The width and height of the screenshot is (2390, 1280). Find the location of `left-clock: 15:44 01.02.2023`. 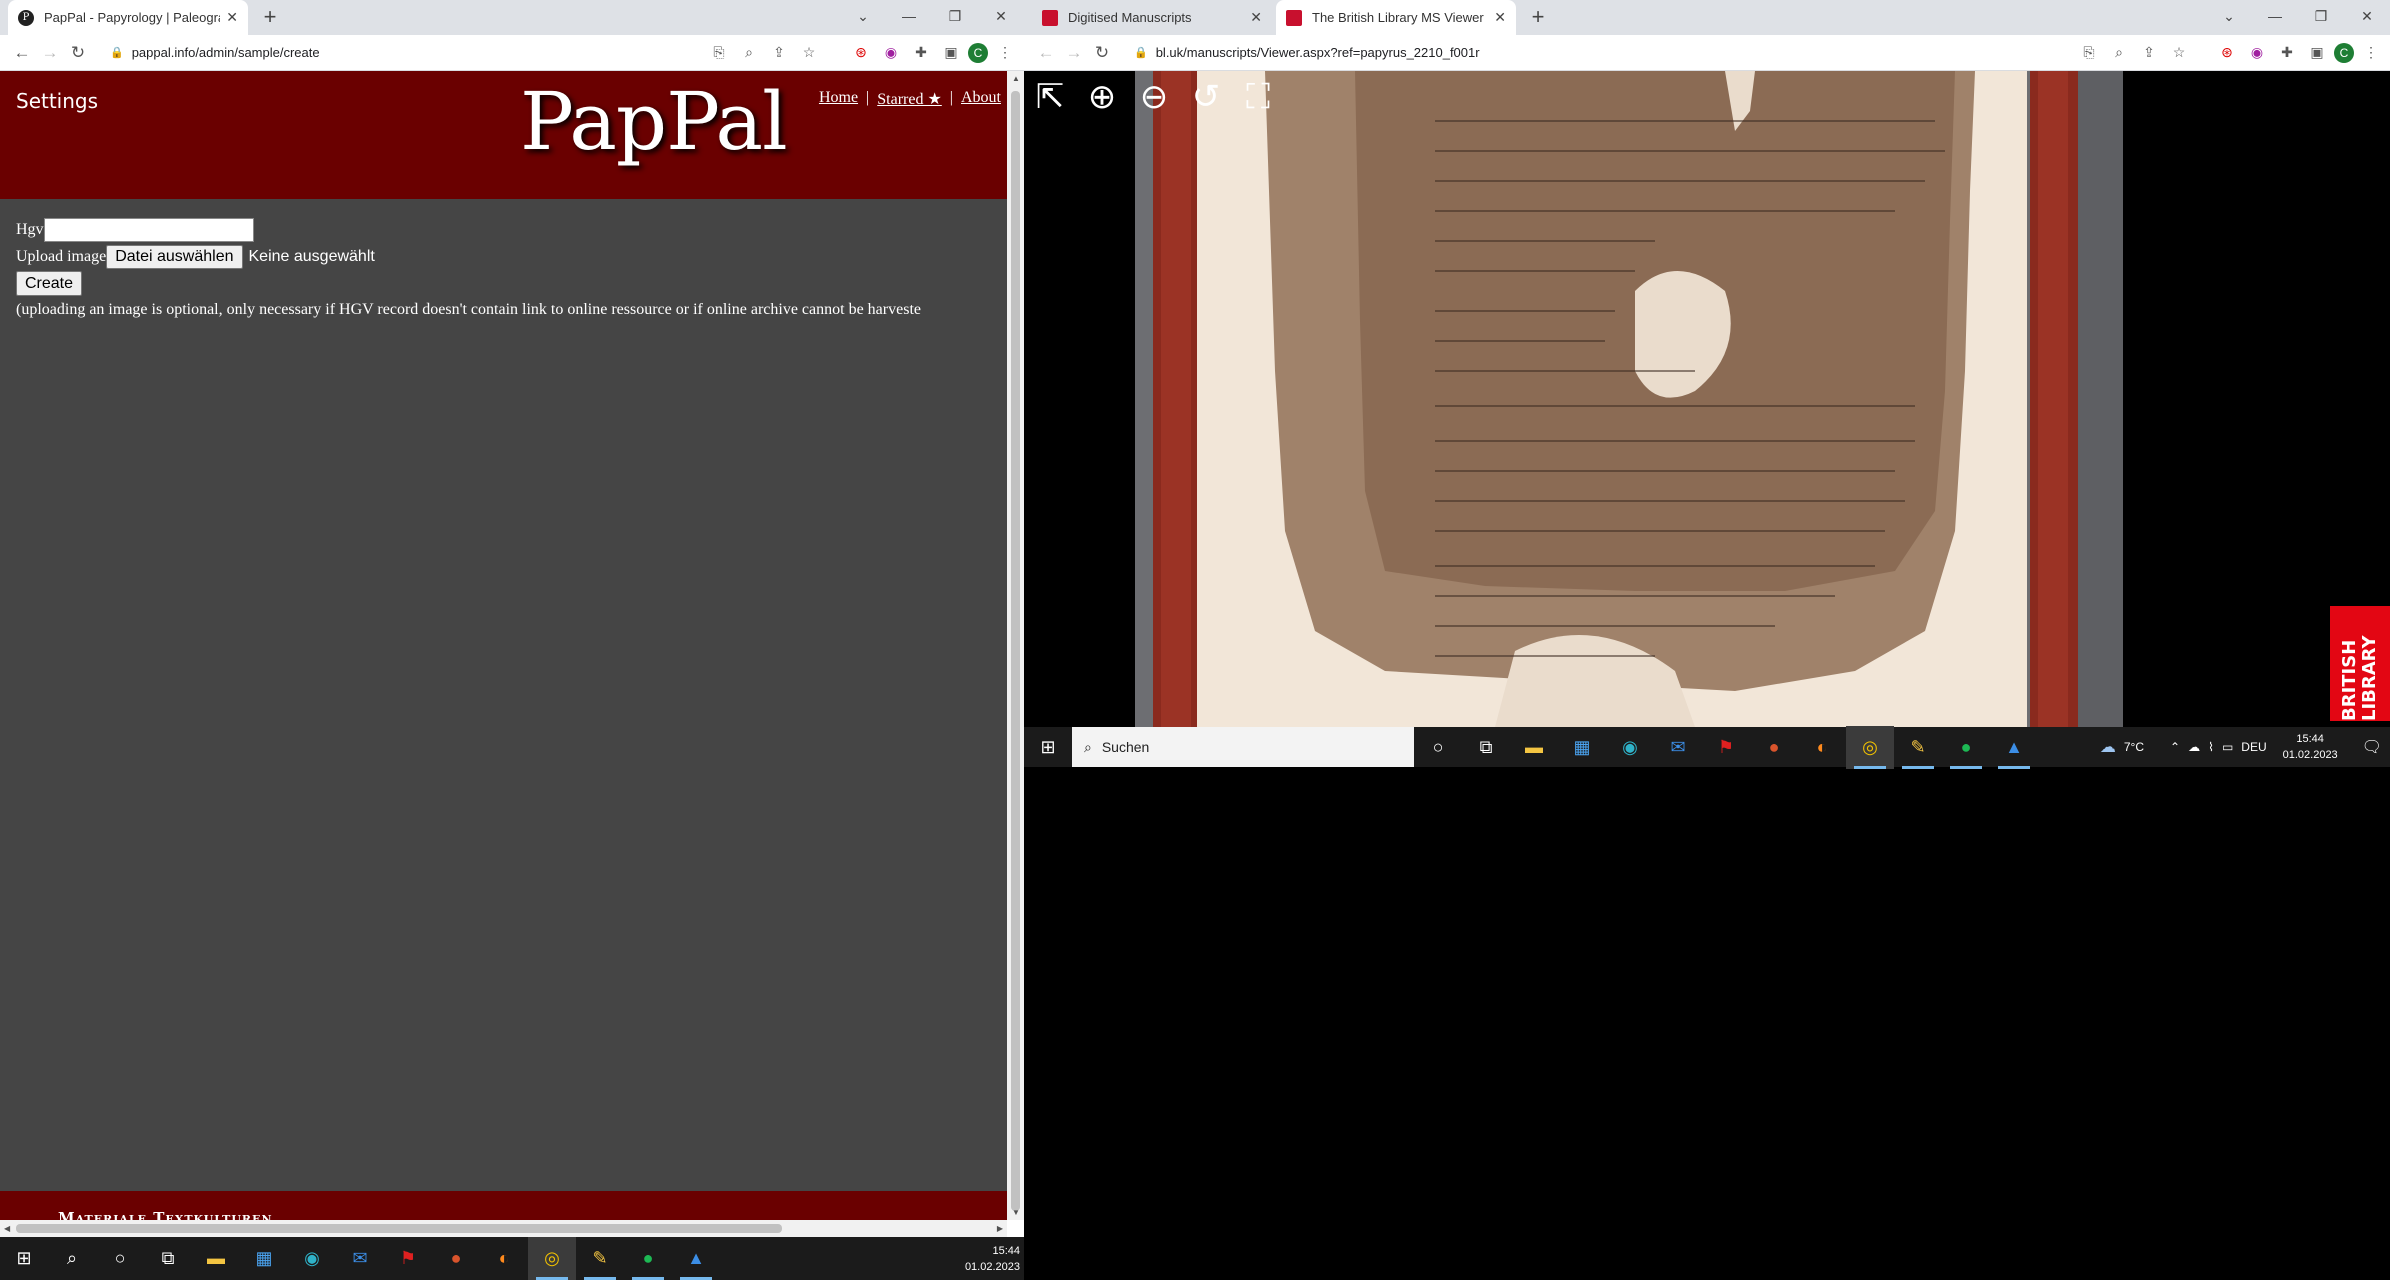

left-clock: 15:44 01.02.2023 is located at coordinates (992, 1259).